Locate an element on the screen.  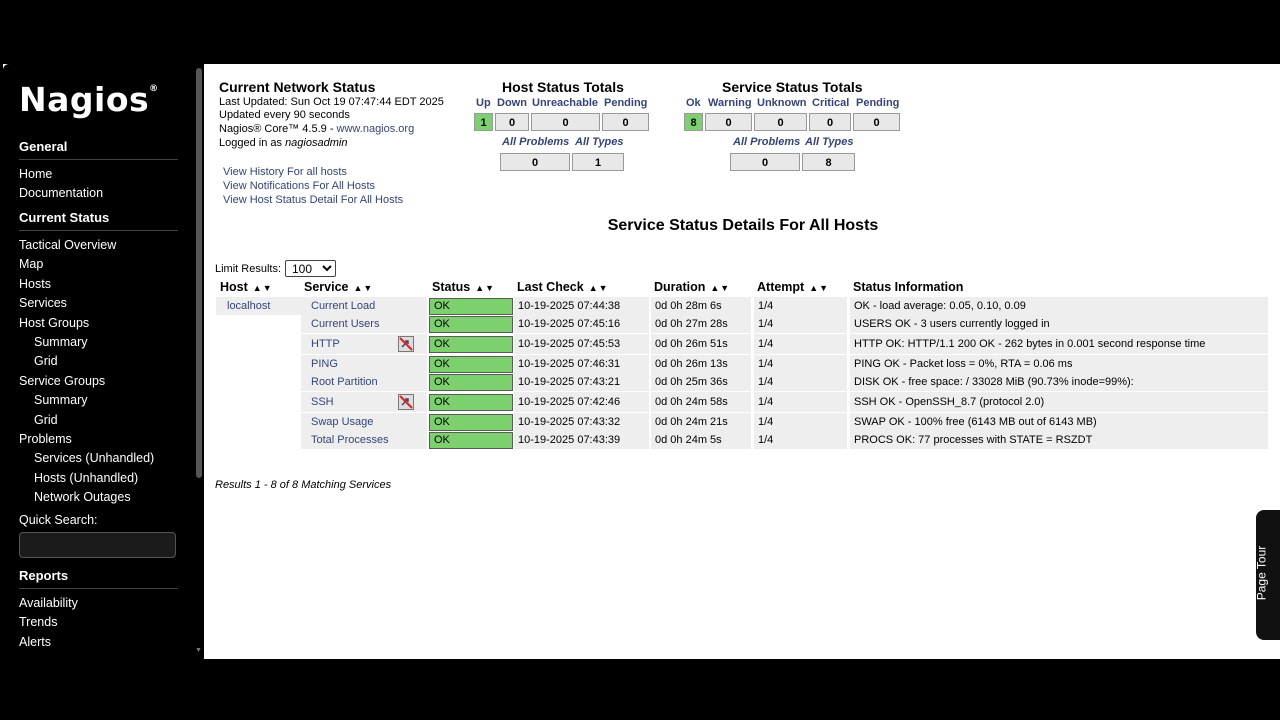
nagios-org-link: www.nagios.org is located at coordinates (376, 129).